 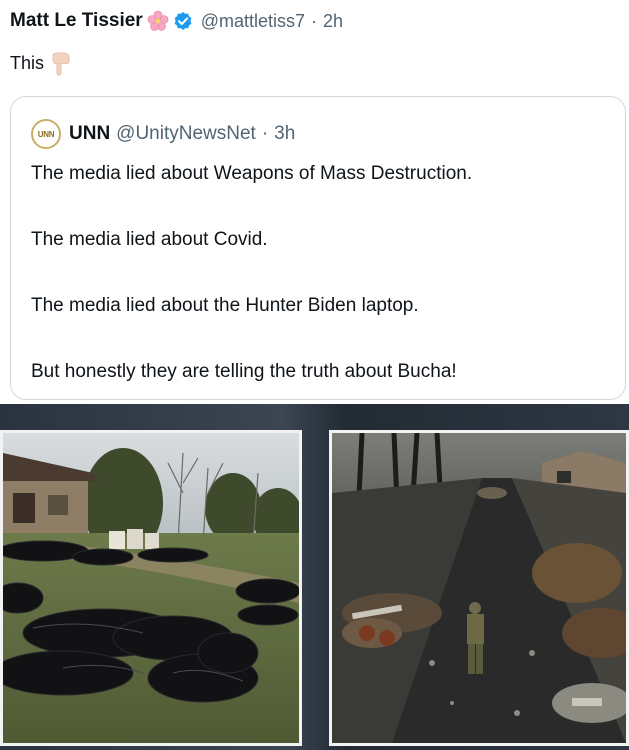 I want to click on tweet-body: This, so click(x=41, y=63).